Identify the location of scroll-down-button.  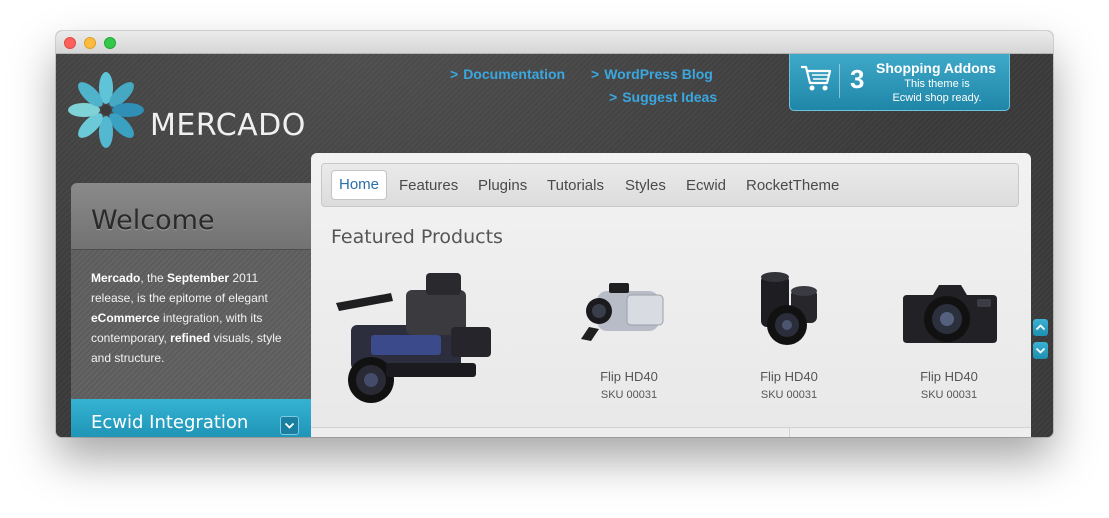
(1040, 350).